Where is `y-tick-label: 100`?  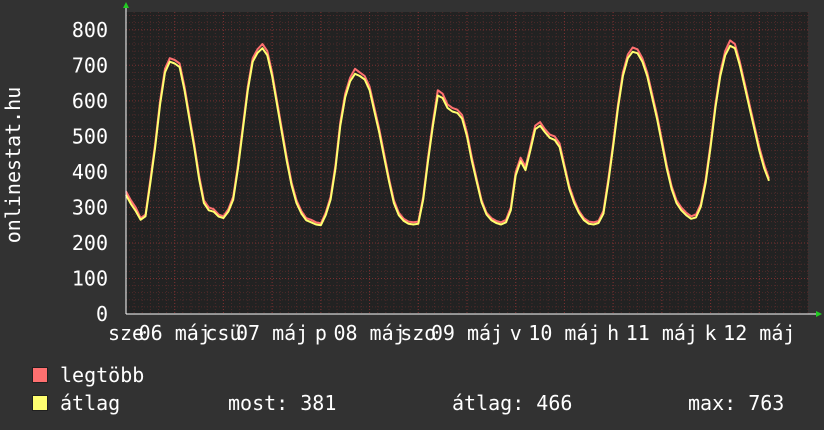
y-tick-label: 100 is located at coordinates (90, 278).